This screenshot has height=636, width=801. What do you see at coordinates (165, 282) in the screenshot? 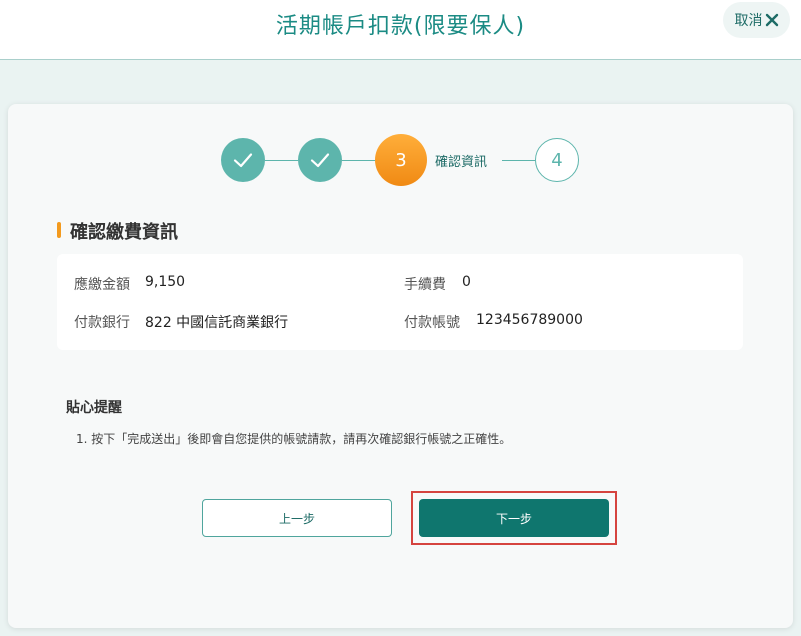
I see `amount-value: 9,150` at bounding box center [165, 282].